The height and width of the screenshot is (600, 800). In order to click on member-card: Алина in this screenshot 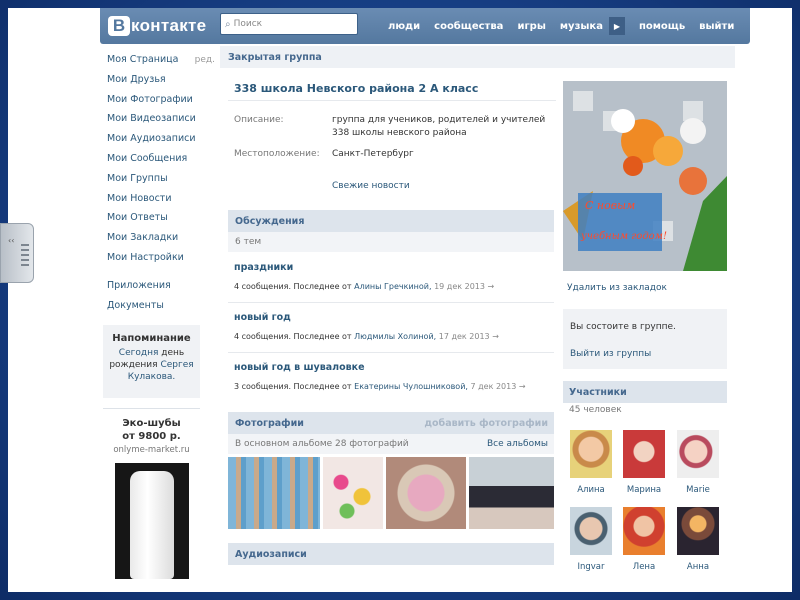, I will do `click(591, 462)`.